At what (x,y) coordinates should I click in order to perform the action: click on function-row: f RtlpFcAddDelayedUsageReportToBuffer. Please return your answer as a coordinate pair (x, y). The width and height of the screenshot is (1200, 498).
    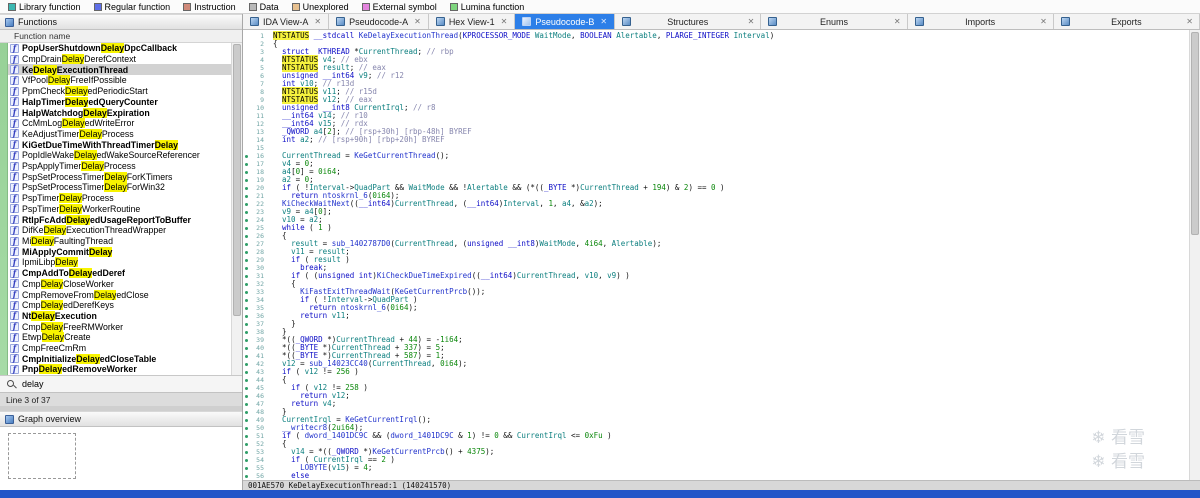
    Looking at the image, I should click on (119, 219).